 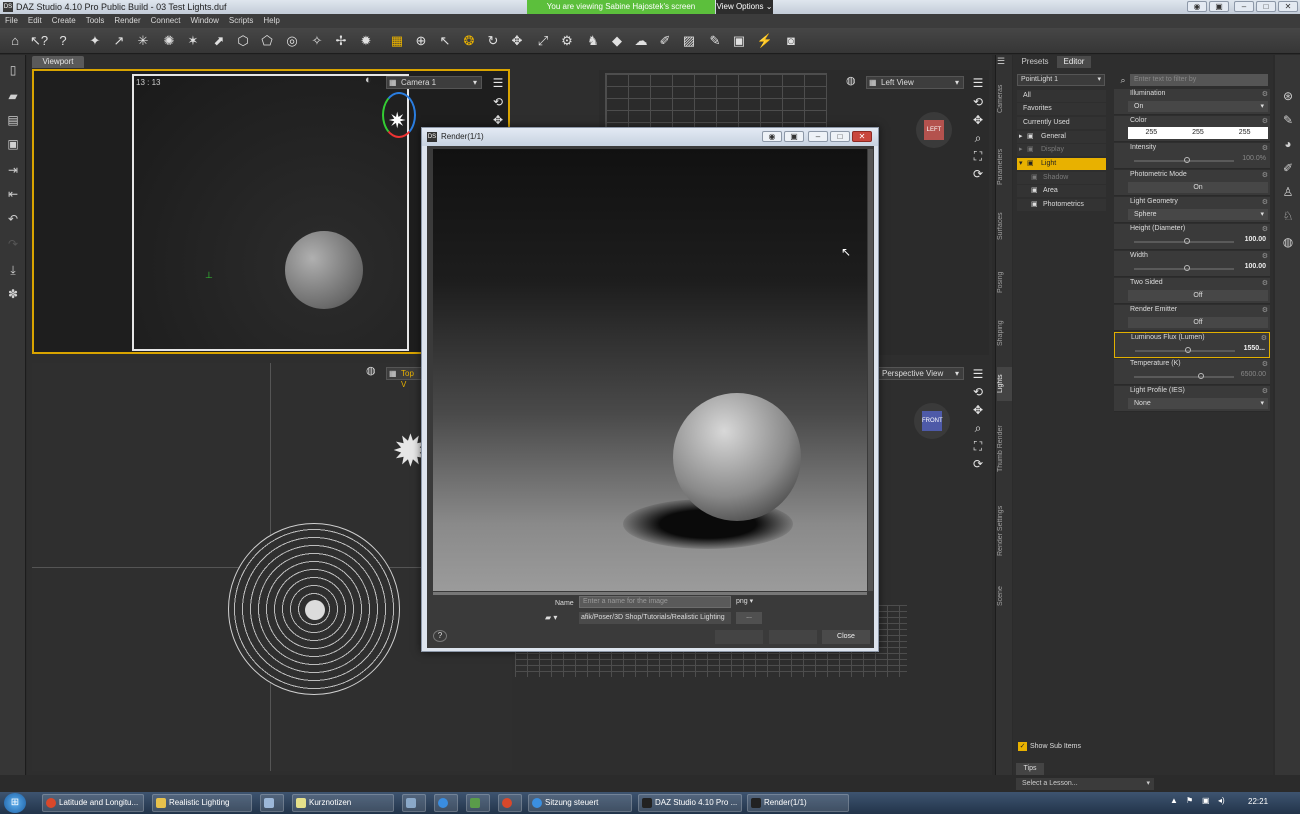 What do you see at coordinates (1255, 239) in the screenshot?
I see `height-value: 100.00` at bounding box center [1255, 239].